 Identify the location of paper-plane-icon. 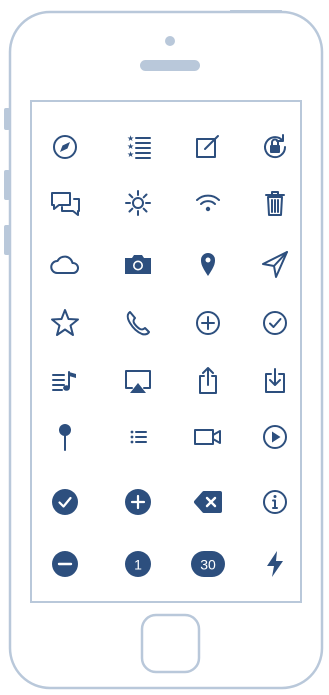
(275, 264).